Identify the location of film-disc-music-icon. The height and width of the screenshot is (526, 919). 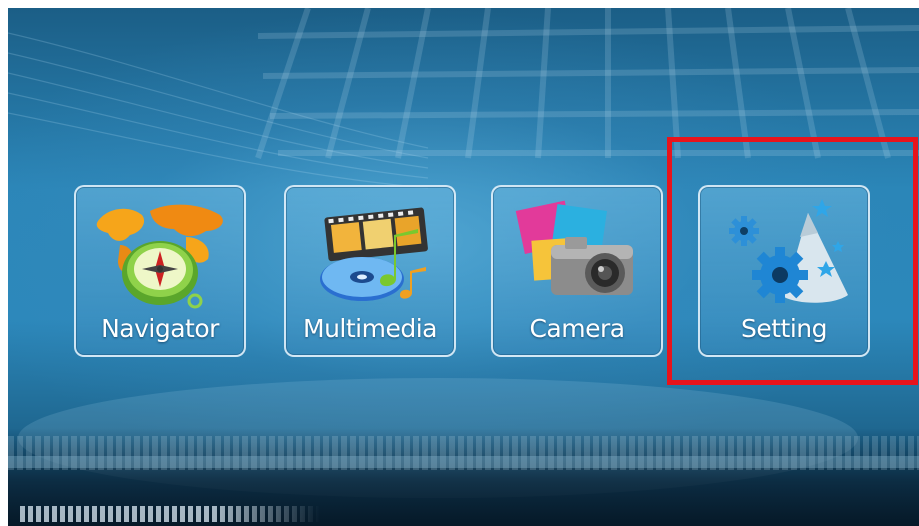
(372, 253).